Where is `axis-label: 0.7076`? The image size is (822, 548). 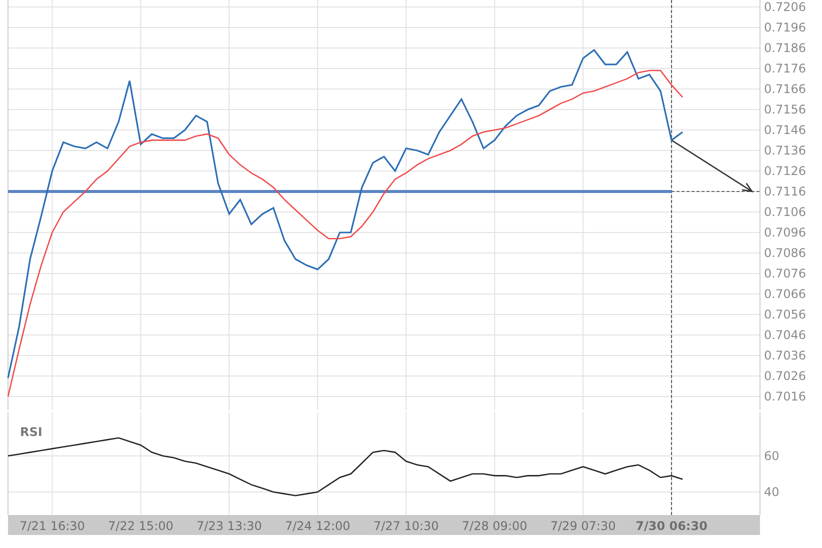 axis-label: 0.7076 is located at coordinates (785, 273).